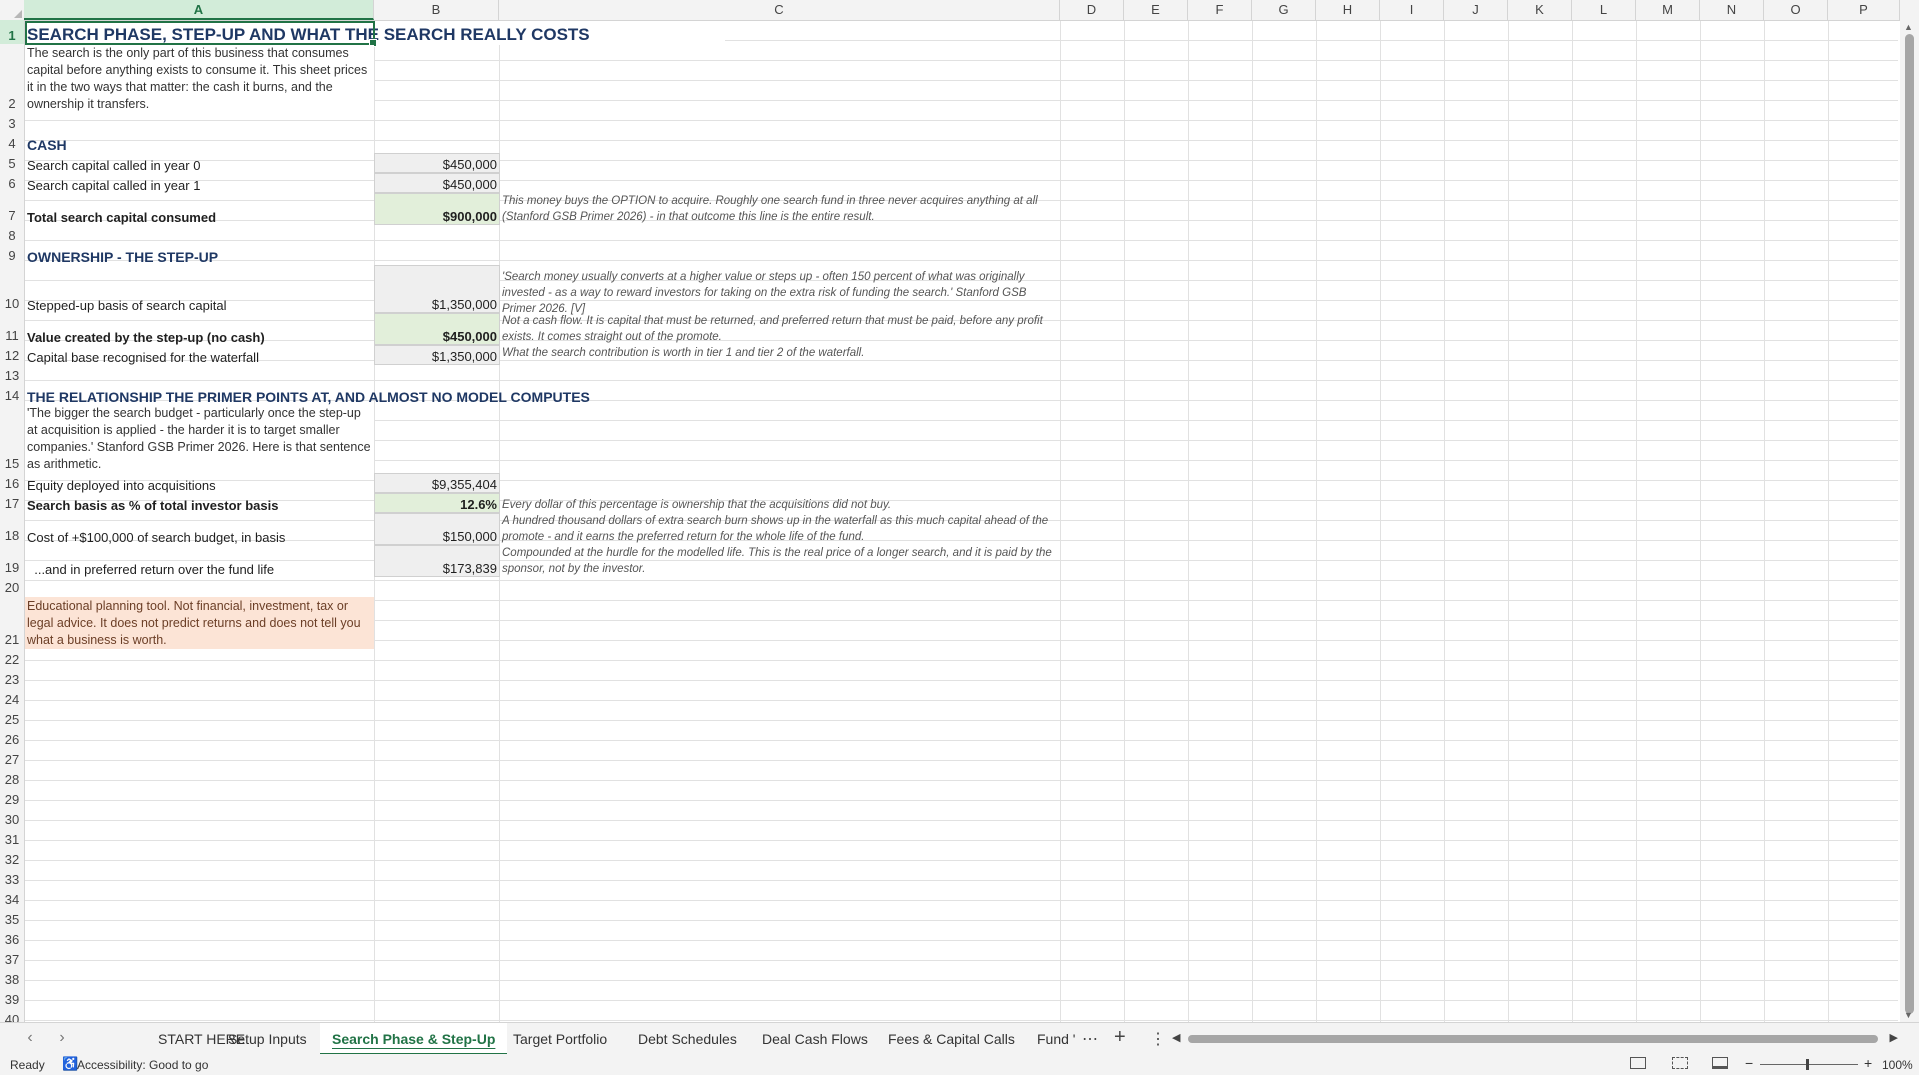 The height and width of the screenshot is (1075, 1919). Describe the element at coordinates (779, 10) in the screenshot. I see `column-header-c: C` at that location.